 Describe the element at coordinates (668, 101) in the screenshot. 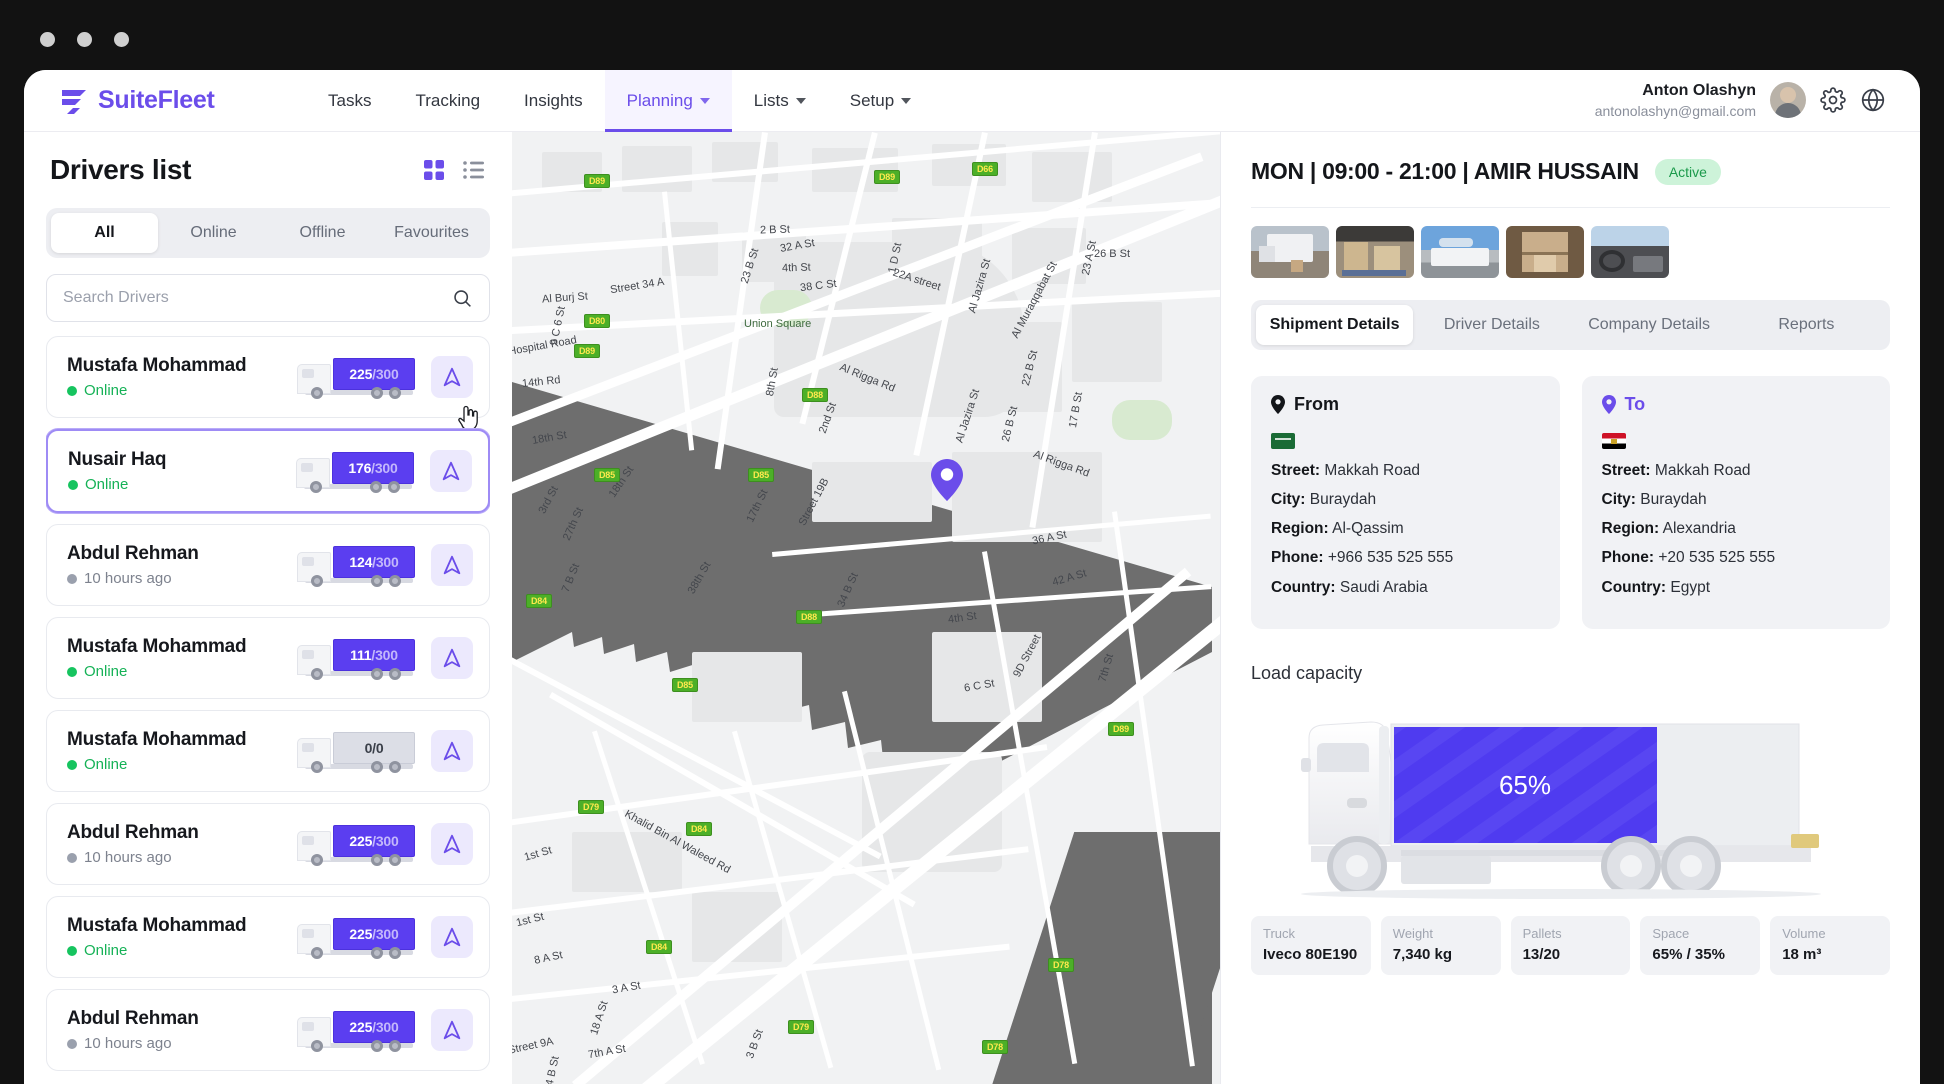

I see `nav-item-planning: Planning` at that location.